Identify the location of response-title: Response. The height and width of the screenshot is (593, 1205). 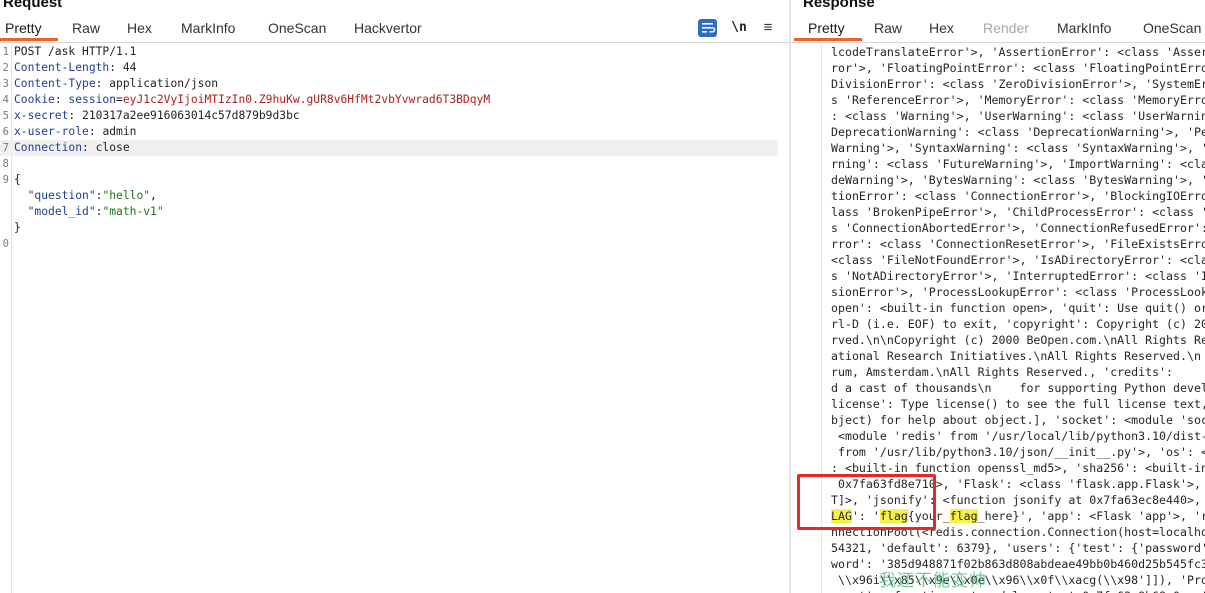
(839, 5).